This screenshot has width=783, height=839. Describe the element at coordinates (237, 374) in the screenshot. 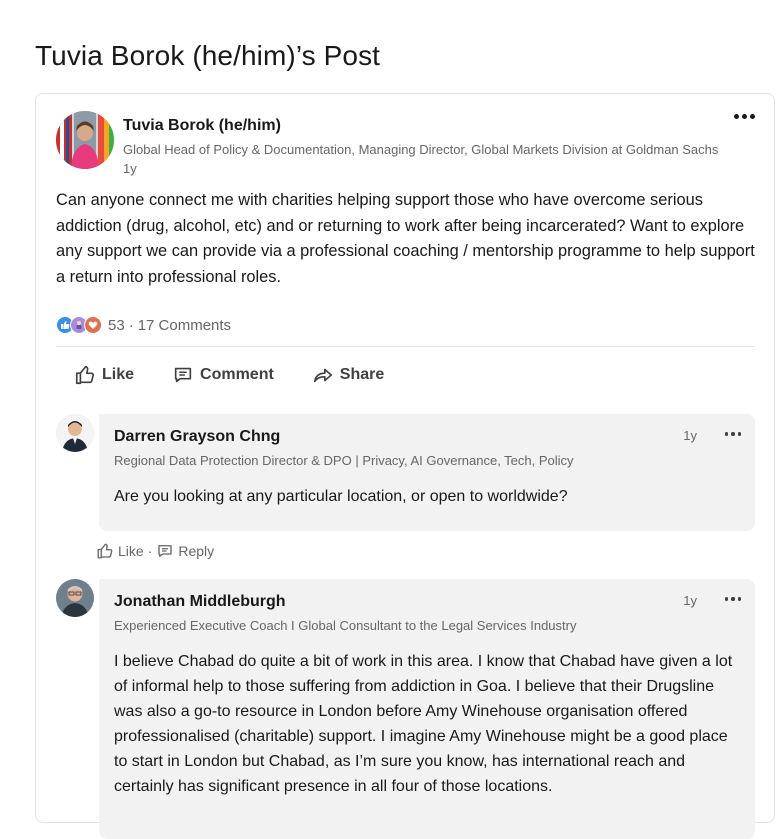

I see `comment-label: Comment` at that location.